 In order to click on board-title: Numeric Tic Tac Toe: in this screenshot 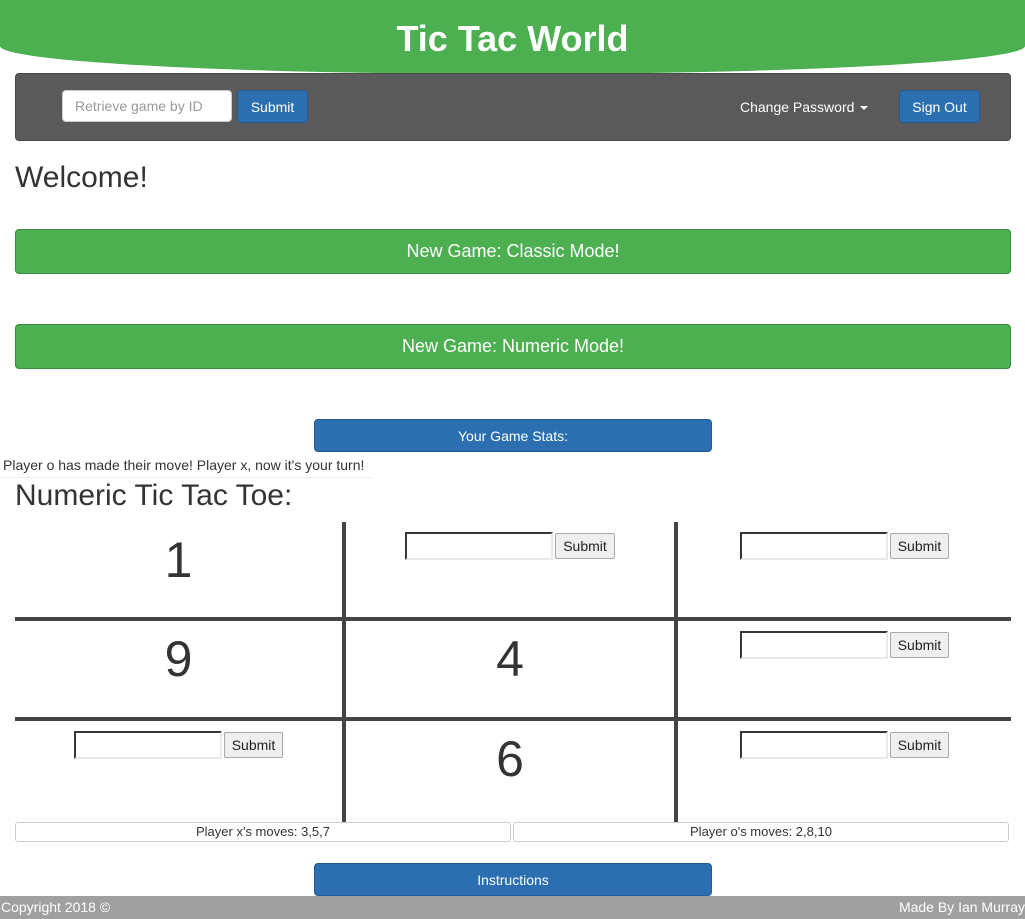, I will do `click(154, 495)`.